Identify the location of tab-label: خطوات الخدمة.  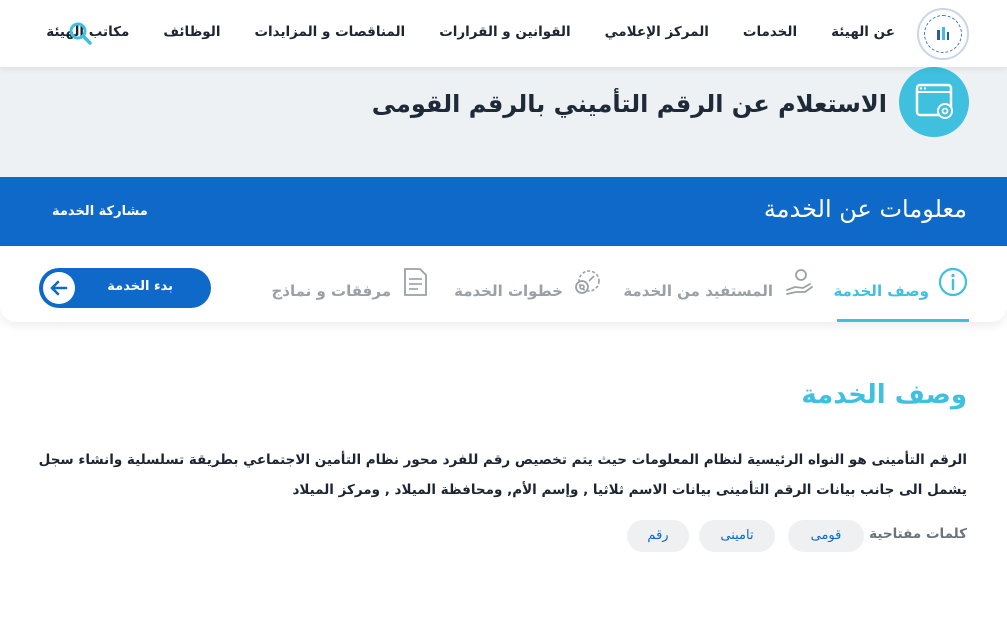
(508, 291).